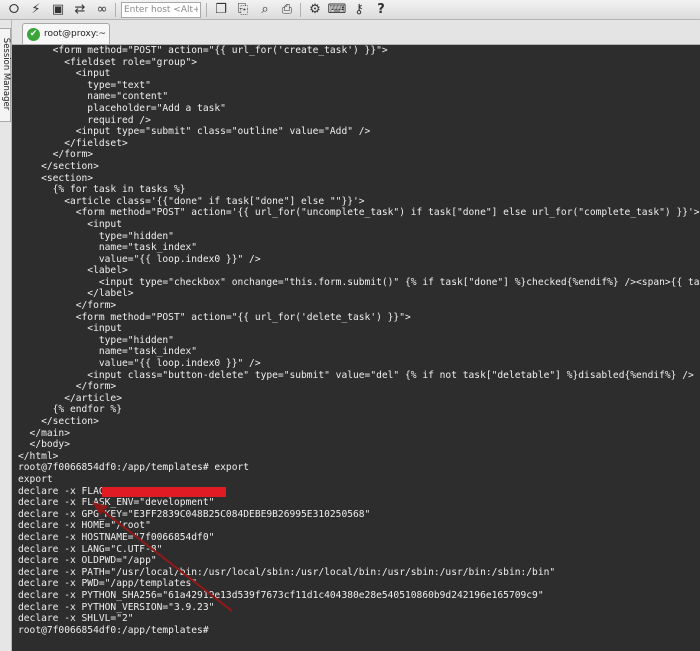 The height and width of the screenshot is (651, 700). Describe the element at coordinates (35, 479) in the screenshot. I see `terminal-line: export` at that location.